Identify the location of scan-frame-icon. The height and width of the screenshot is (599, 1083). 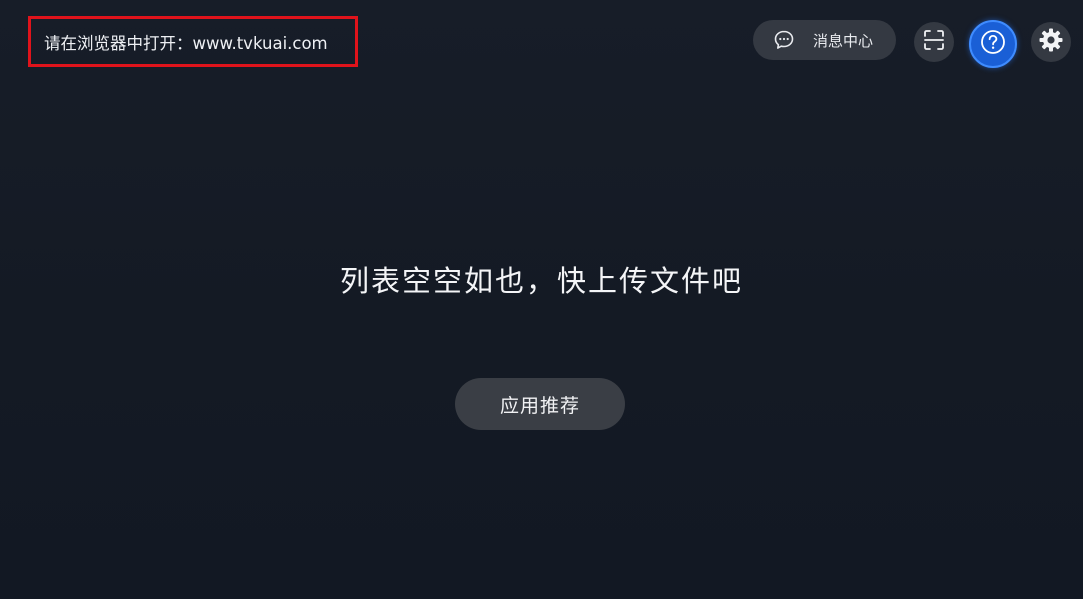
(934, 42).